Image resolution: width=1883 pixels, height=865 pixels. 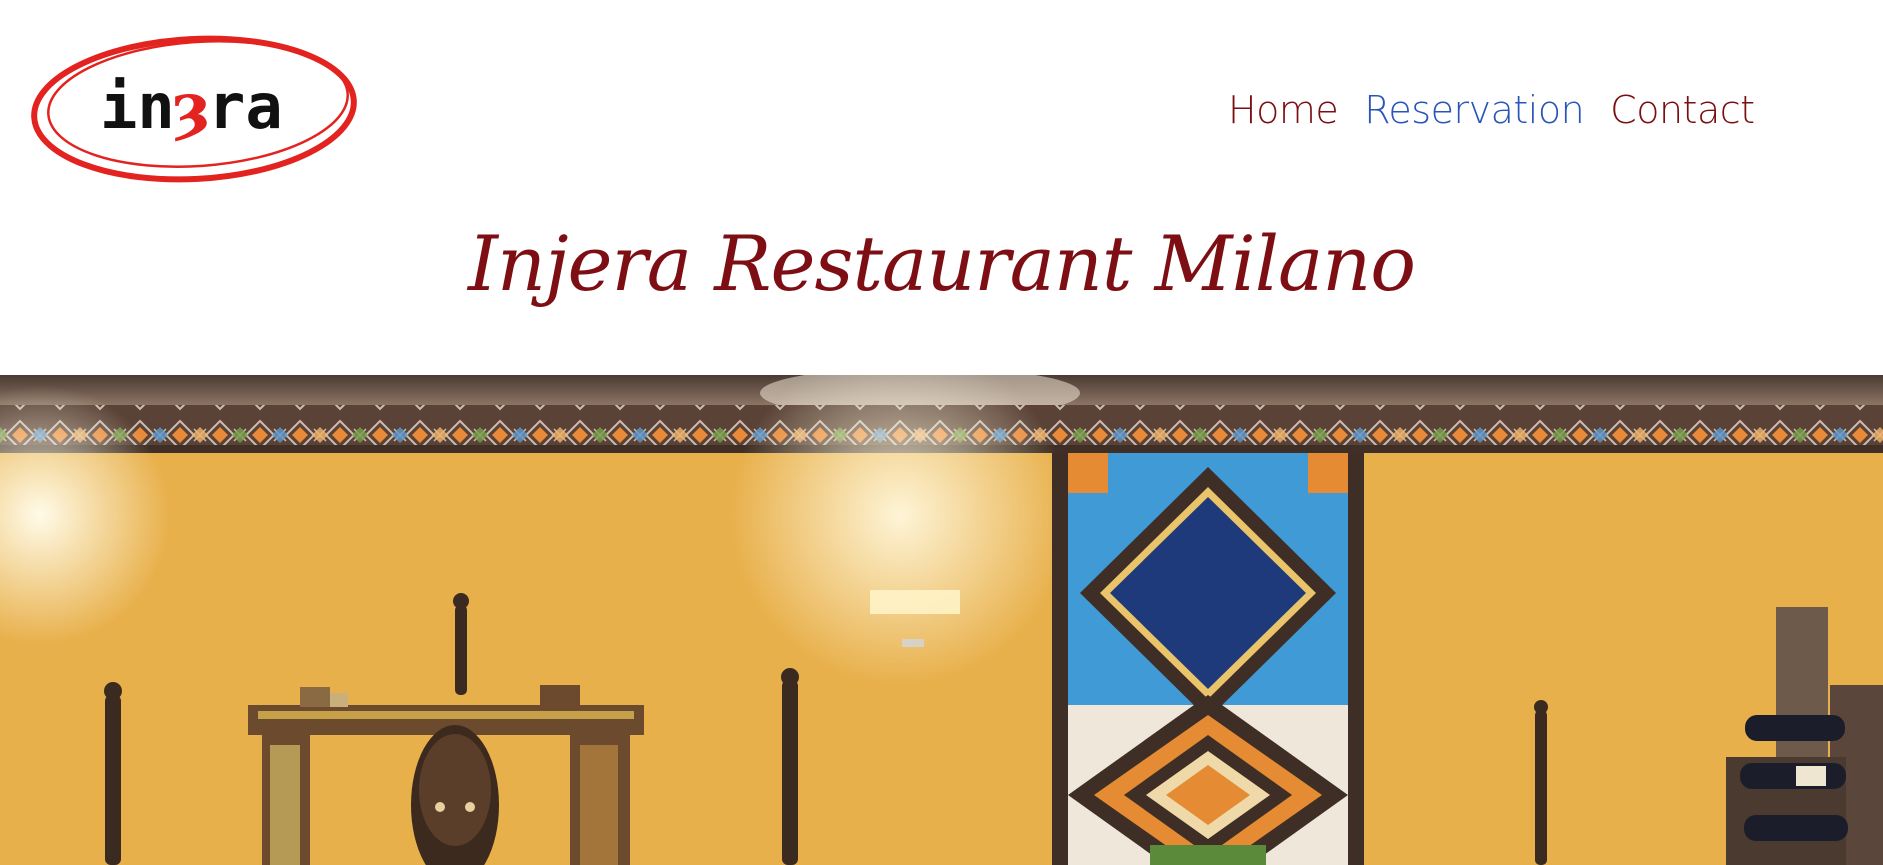 What do you see at coordinates (1474, 110) in the screenshot?
I see `nav-reservation: Reservation` at bounding box center [1474, 110].